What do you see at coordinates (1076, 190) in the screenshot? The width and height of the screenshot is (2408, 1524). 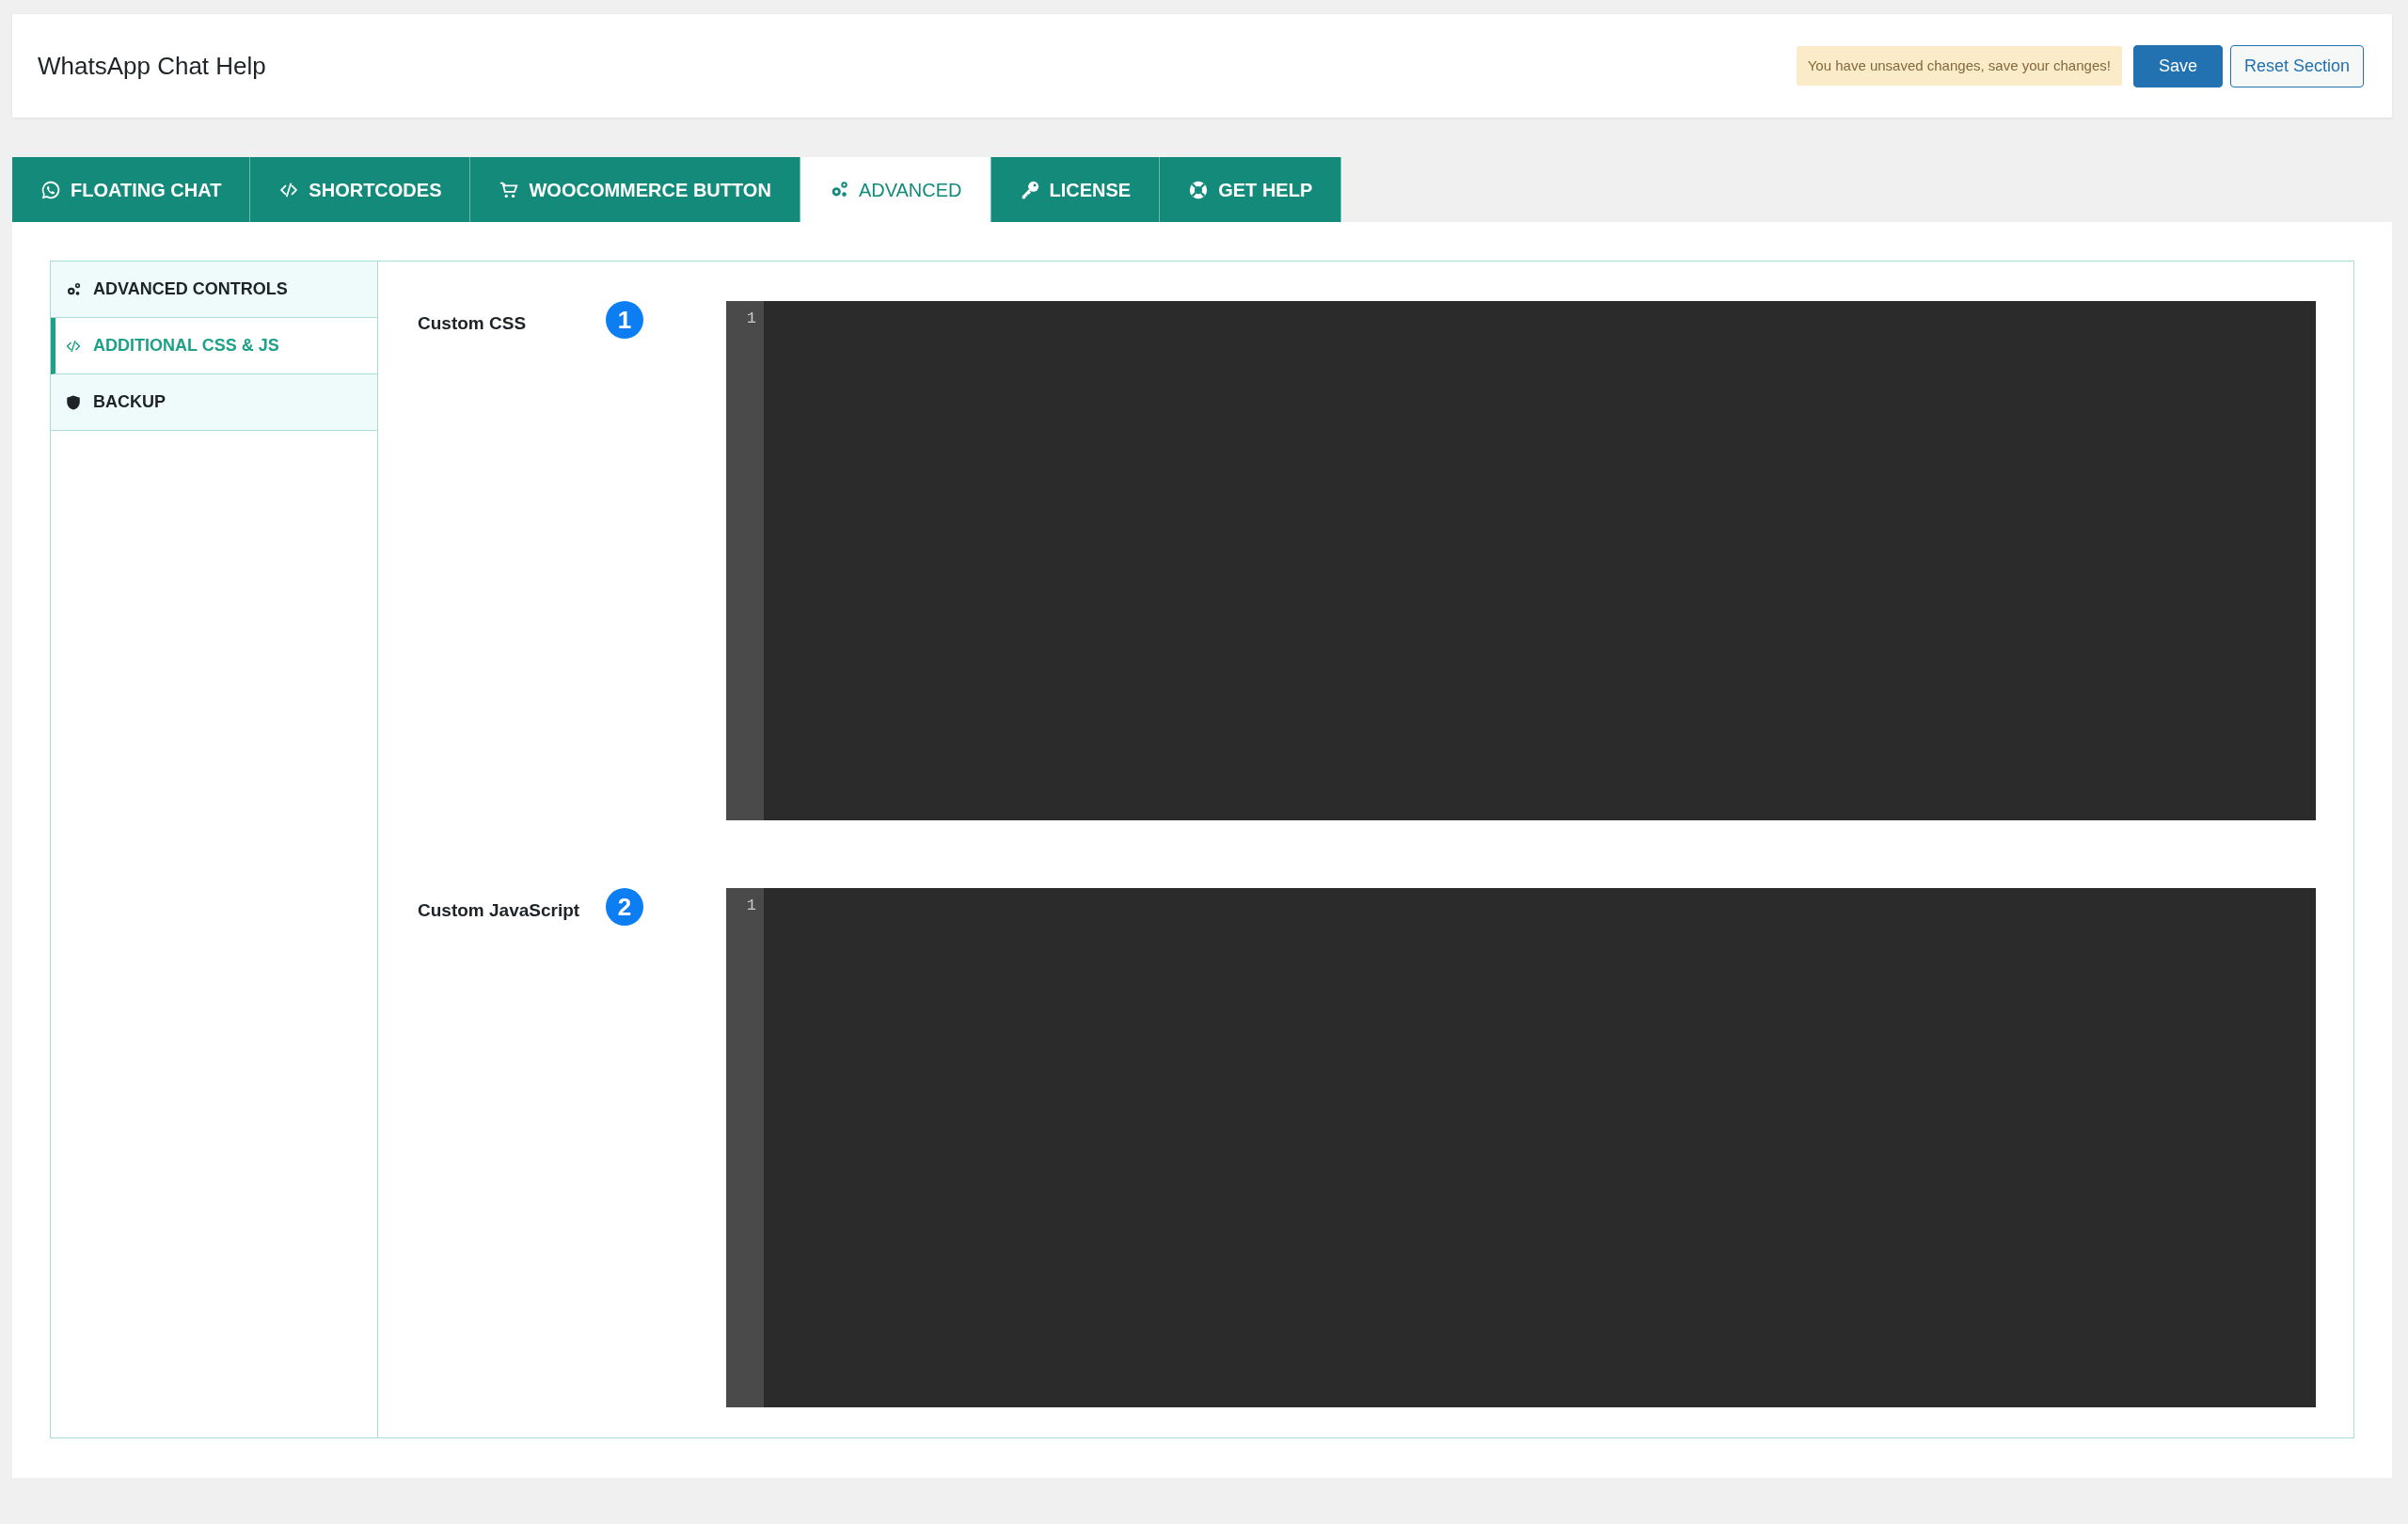 I see `tab: LICENSE` at bounding box center [1076, 190].